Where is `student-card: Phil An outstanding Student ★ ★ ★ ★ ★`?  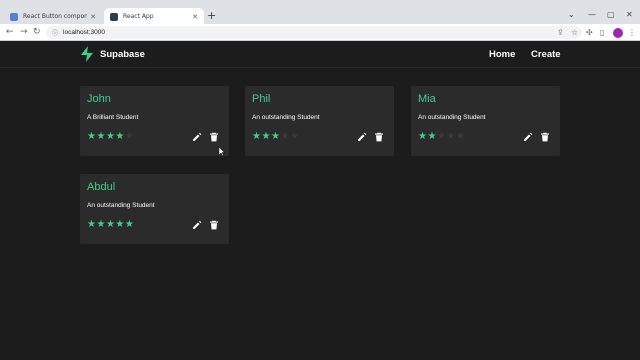
student-card: Phil An outstanding Student ★ ★ ★ ★ ★ is located at coordinates (319, 121).